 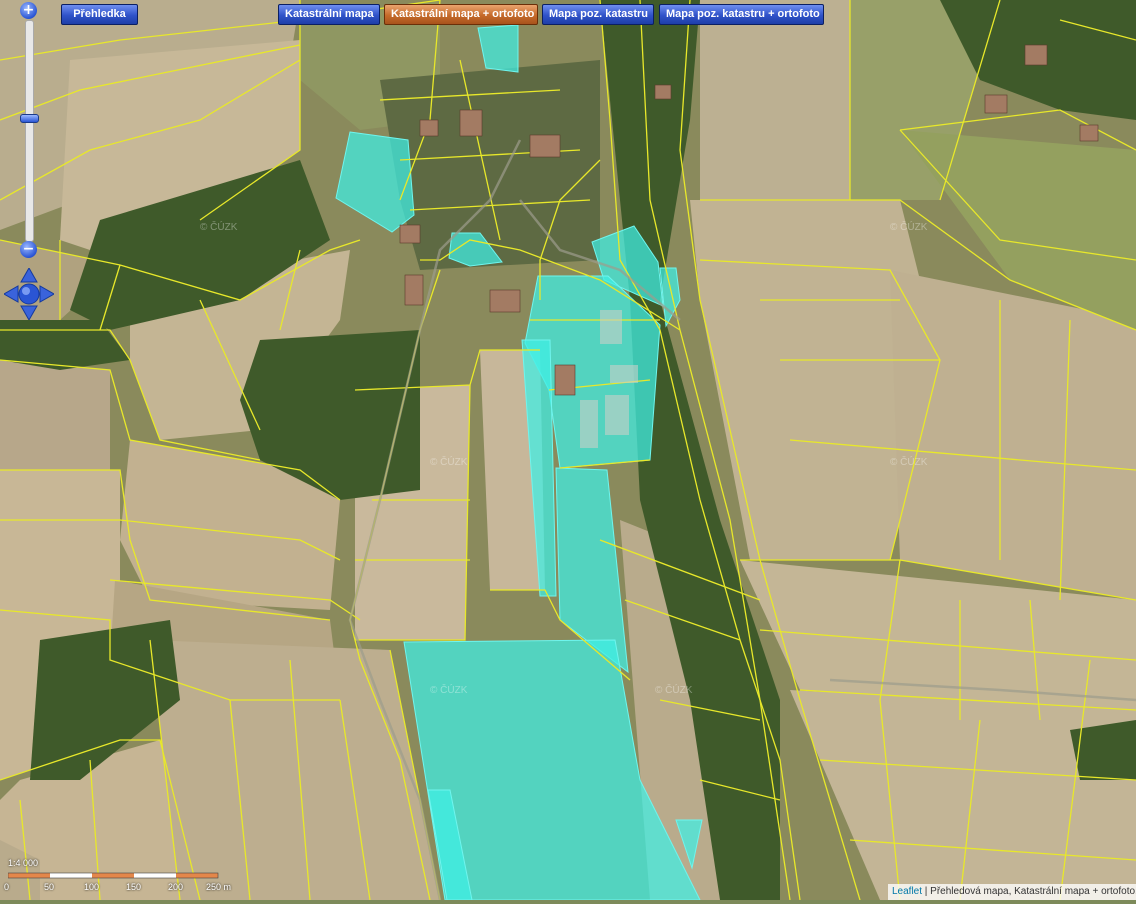 I want to click on pan-center-icon, so click(x=29, y=294).